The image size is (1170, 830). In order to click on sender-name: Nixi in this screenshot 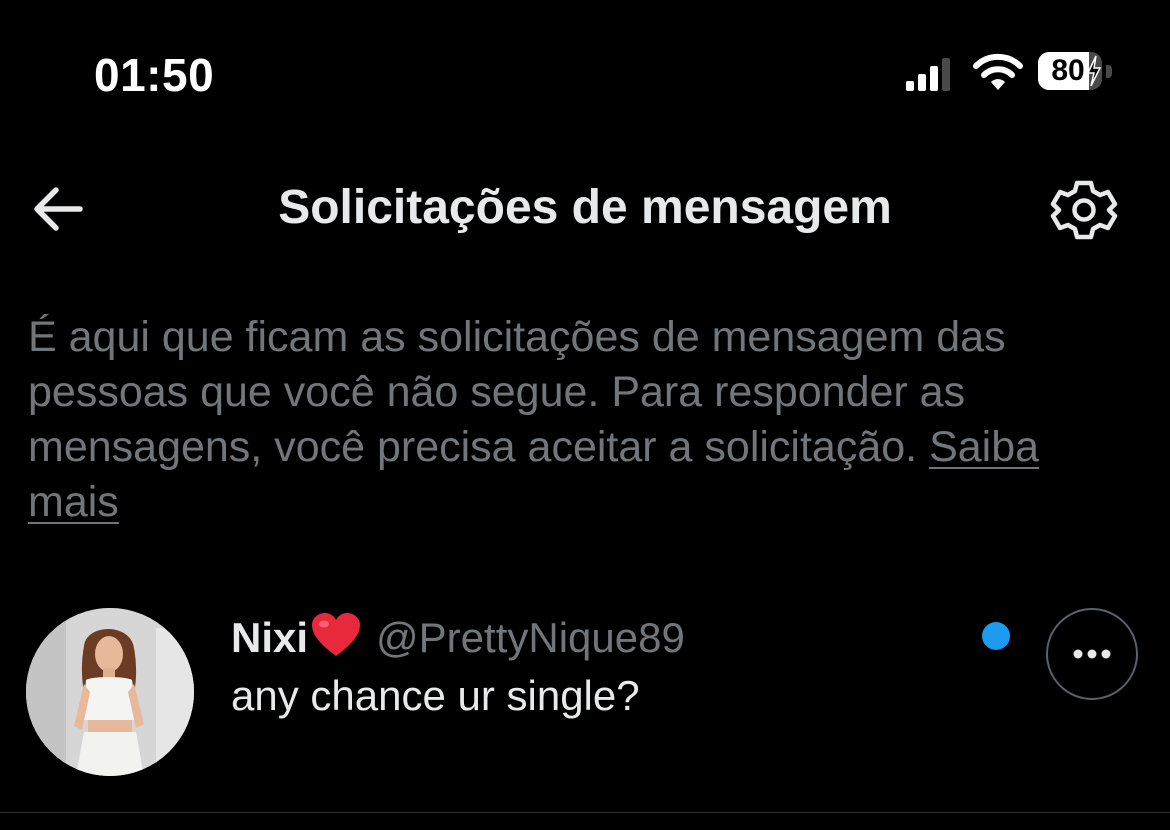, I will do `click(270, 637)`.